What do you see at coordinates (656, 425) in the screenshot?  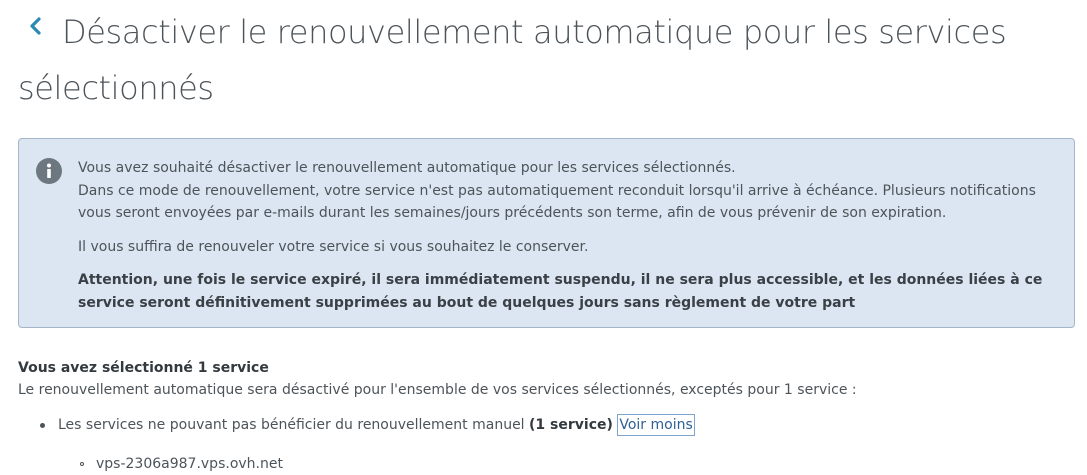 I see `see-less-link: Voir moins` at bounding box center [656, 425].